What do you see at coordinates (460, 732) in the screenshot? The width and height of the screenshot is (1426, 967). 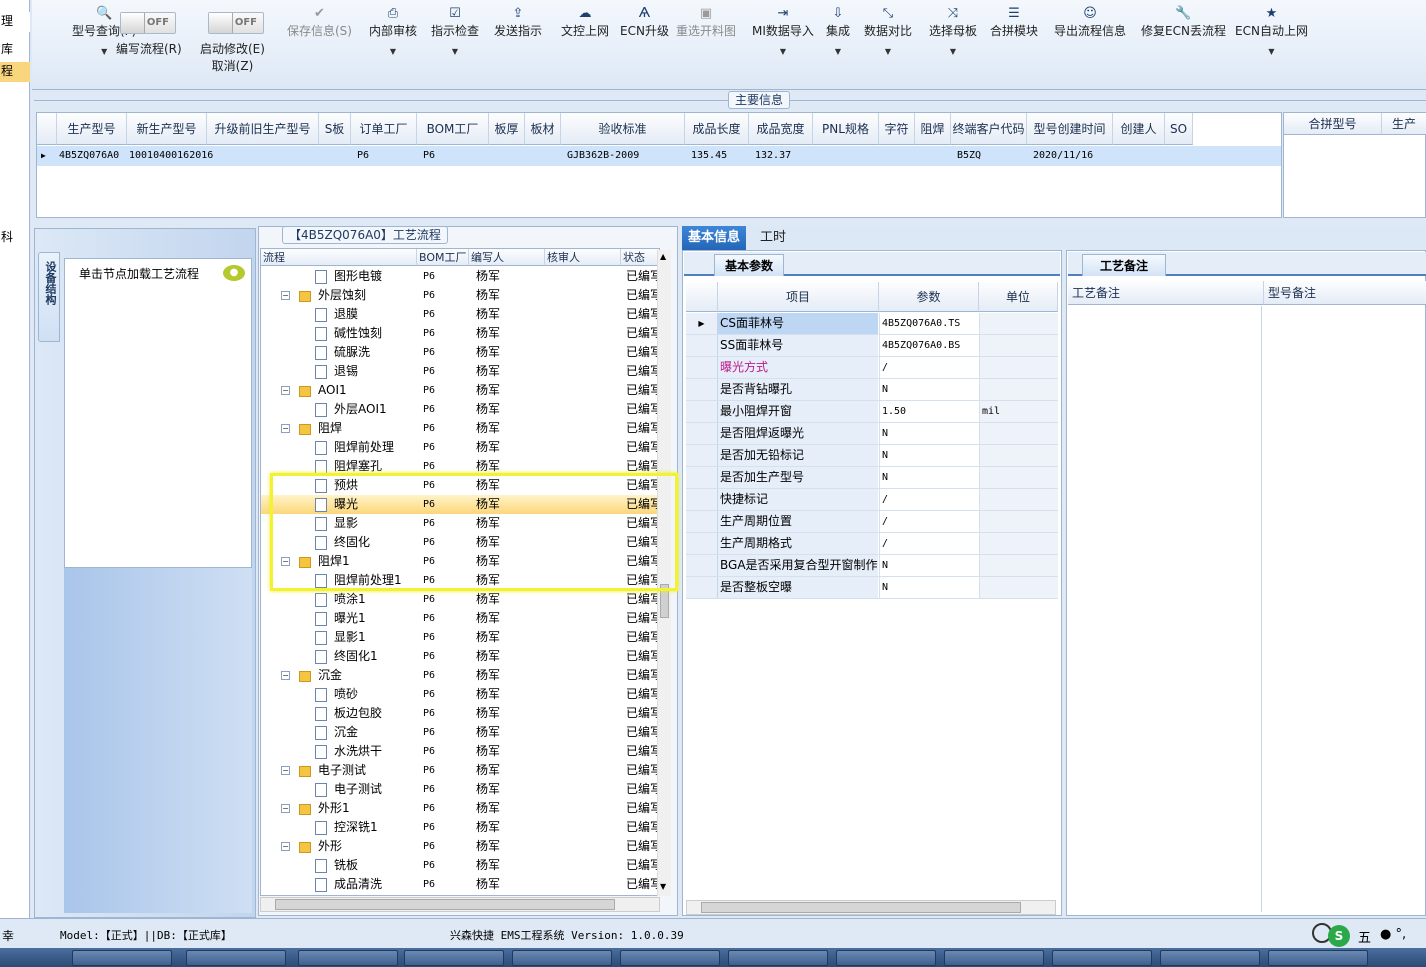 I see `tree-step-row: 沉金 P6 杨军 已编写` at bounding box center [460, 732].